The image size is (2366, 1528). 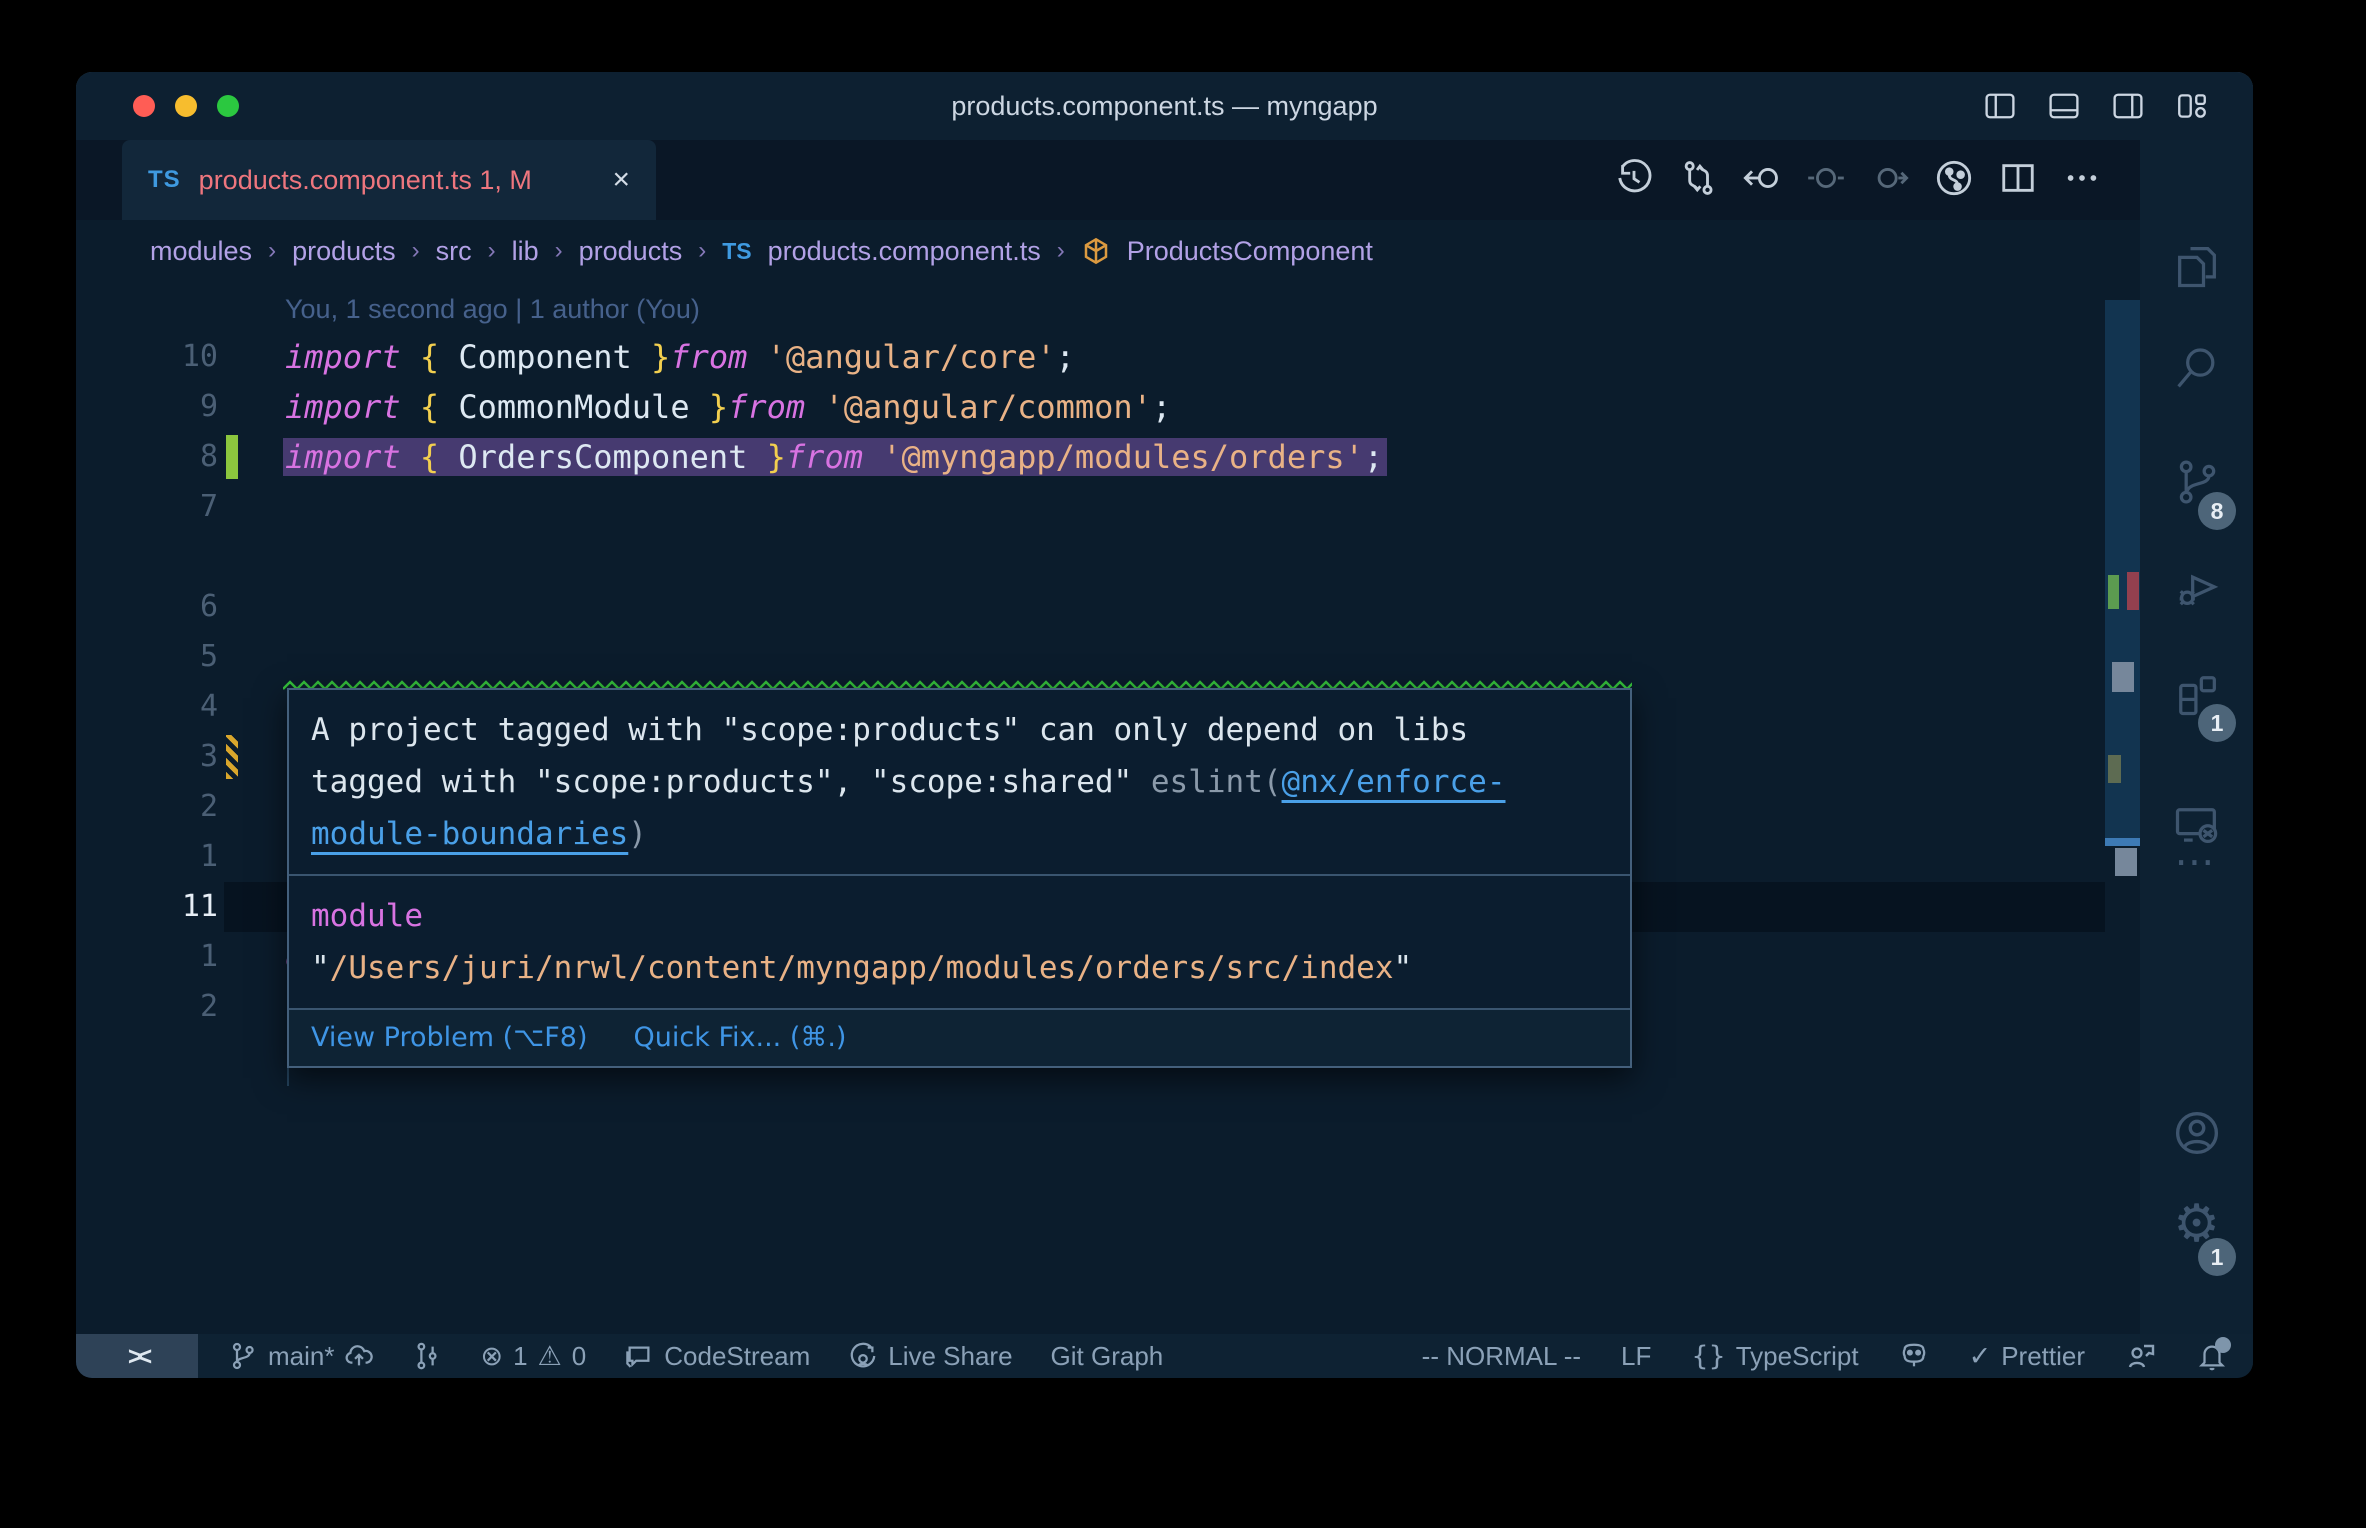 What do you see at coordinates (2196, 862) in the screenshot?
I see `more-views-icon: ⋯` at bounding box center [2196, 862].